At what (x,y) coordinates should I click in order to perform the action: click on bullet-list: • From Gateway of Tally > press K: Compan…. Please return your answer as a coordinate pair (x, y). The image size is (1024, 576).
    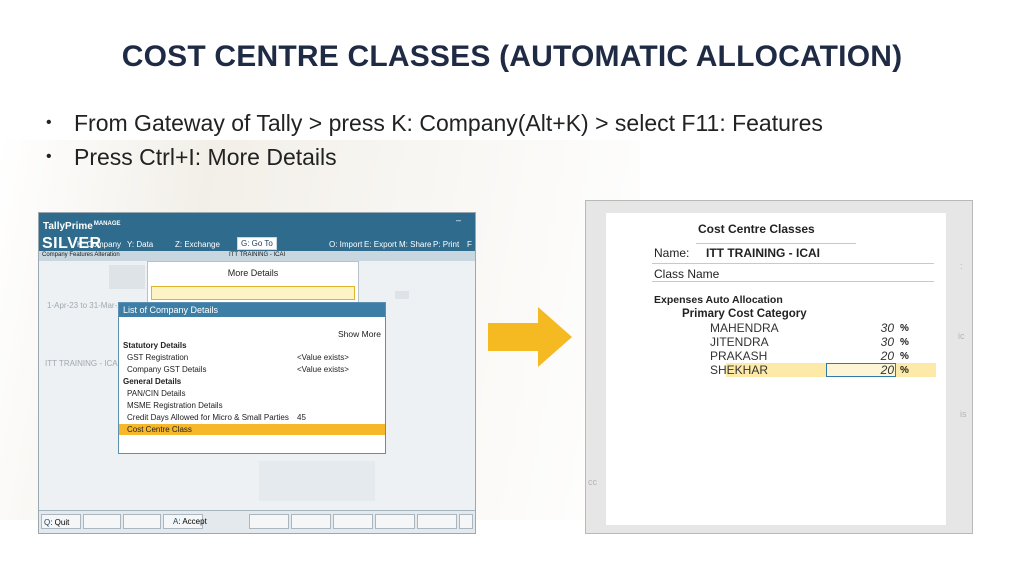
    Looking at the image, I should click on (431, 140).